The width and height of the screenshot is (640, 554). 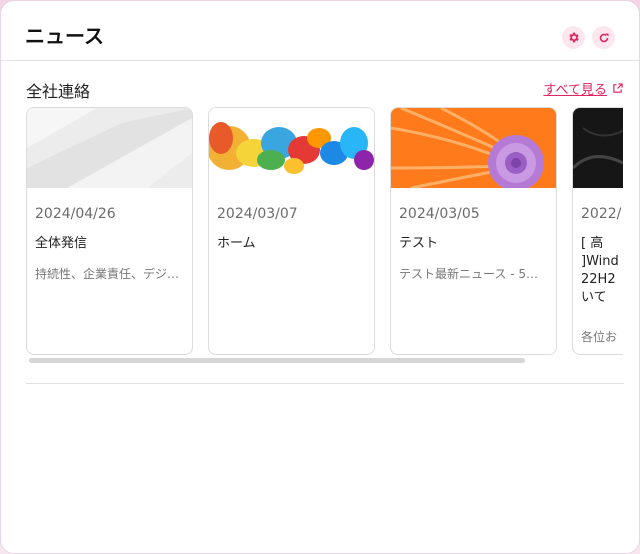 What do you see at coordinates (320, 31) in the screenshot?
I see `panel-header: ニュース` at bounding box center [320, 31].